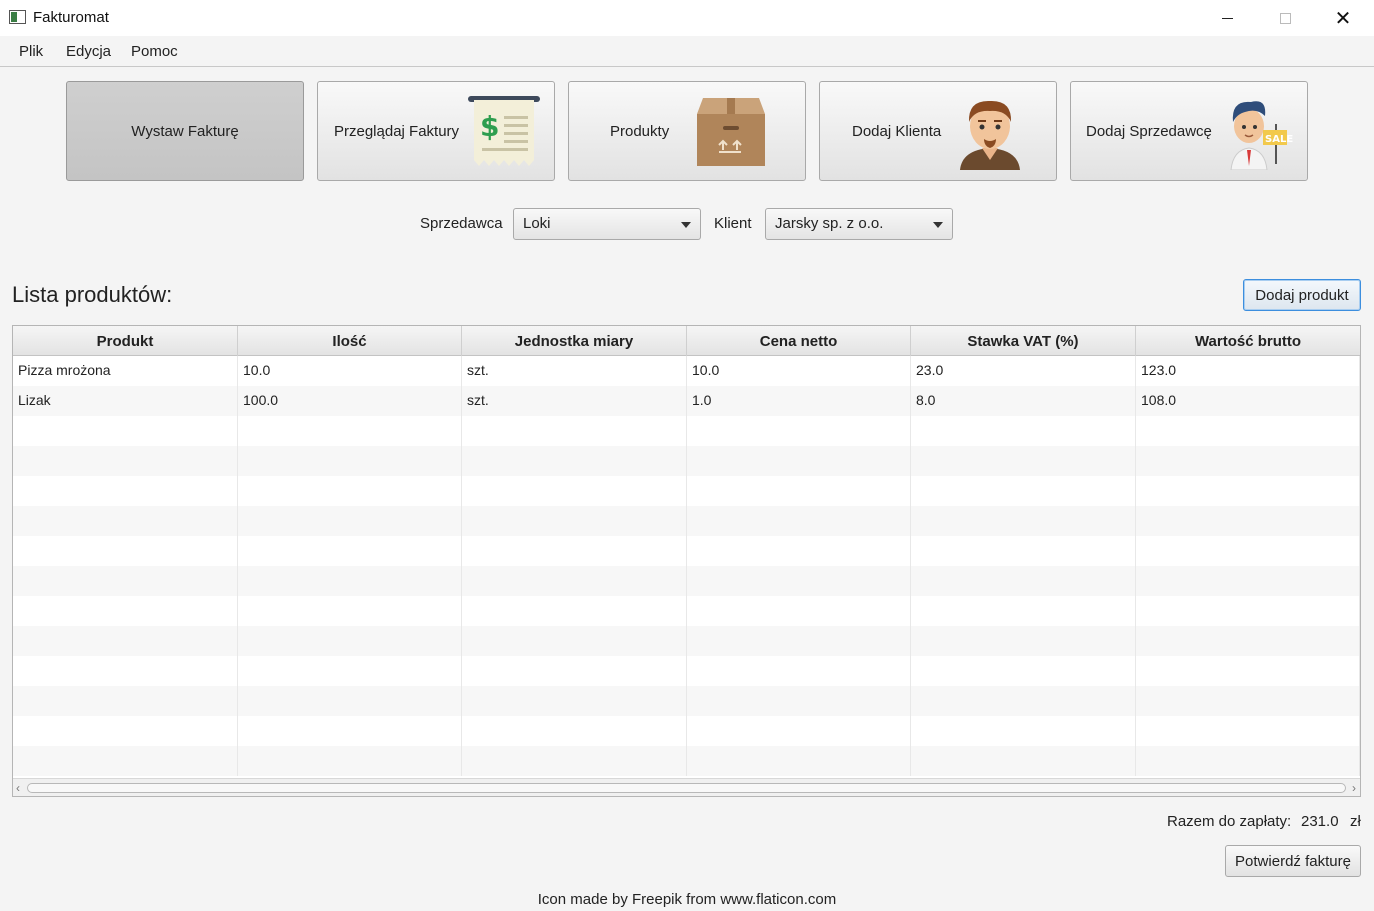 The height and width of the screenshot is (911, 1374). Describe the element at coordinates (504, 131) in the screenshot. I see `receipt-icon: $` at that location.